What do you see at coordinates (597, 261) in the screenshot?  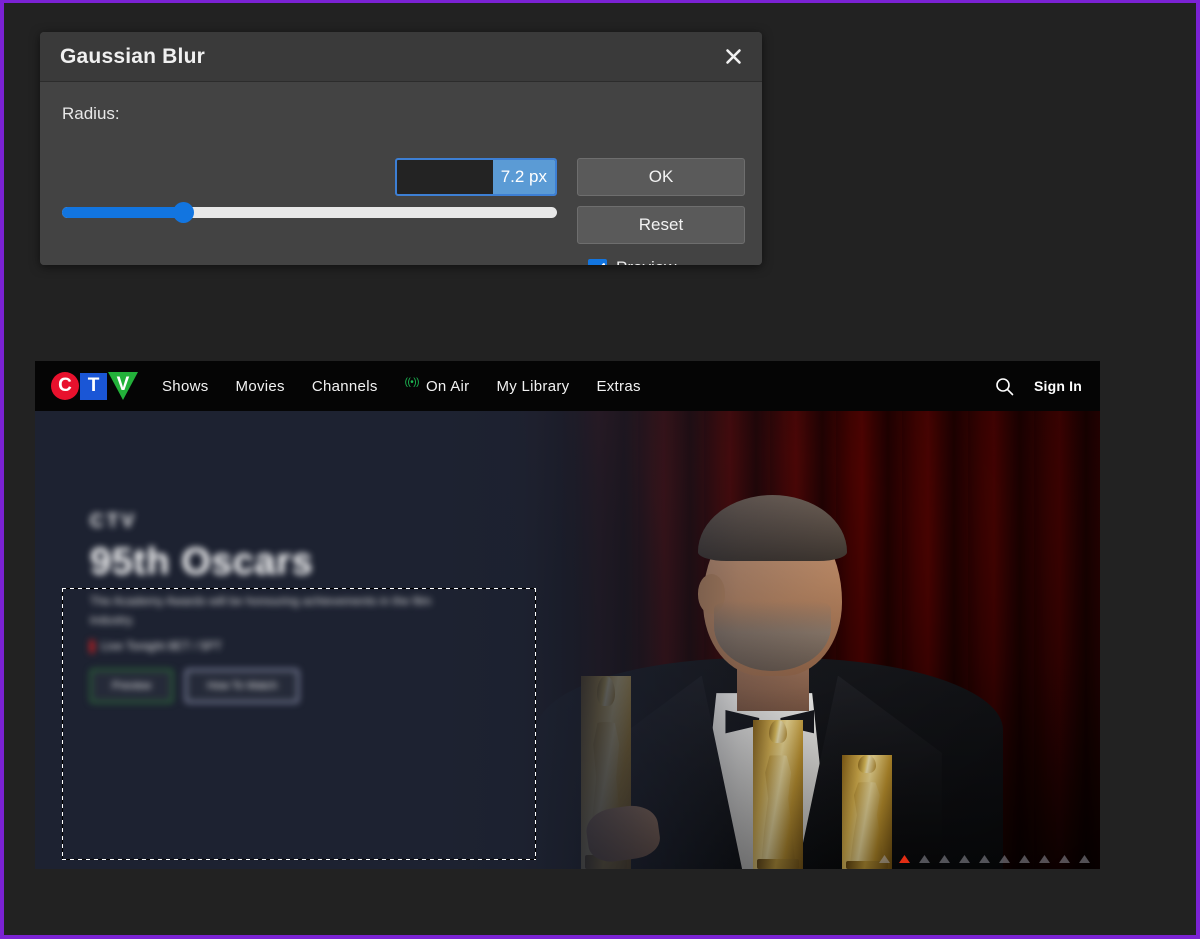 I see `checkbox-checked-icon` at bounding box center [597, 261].